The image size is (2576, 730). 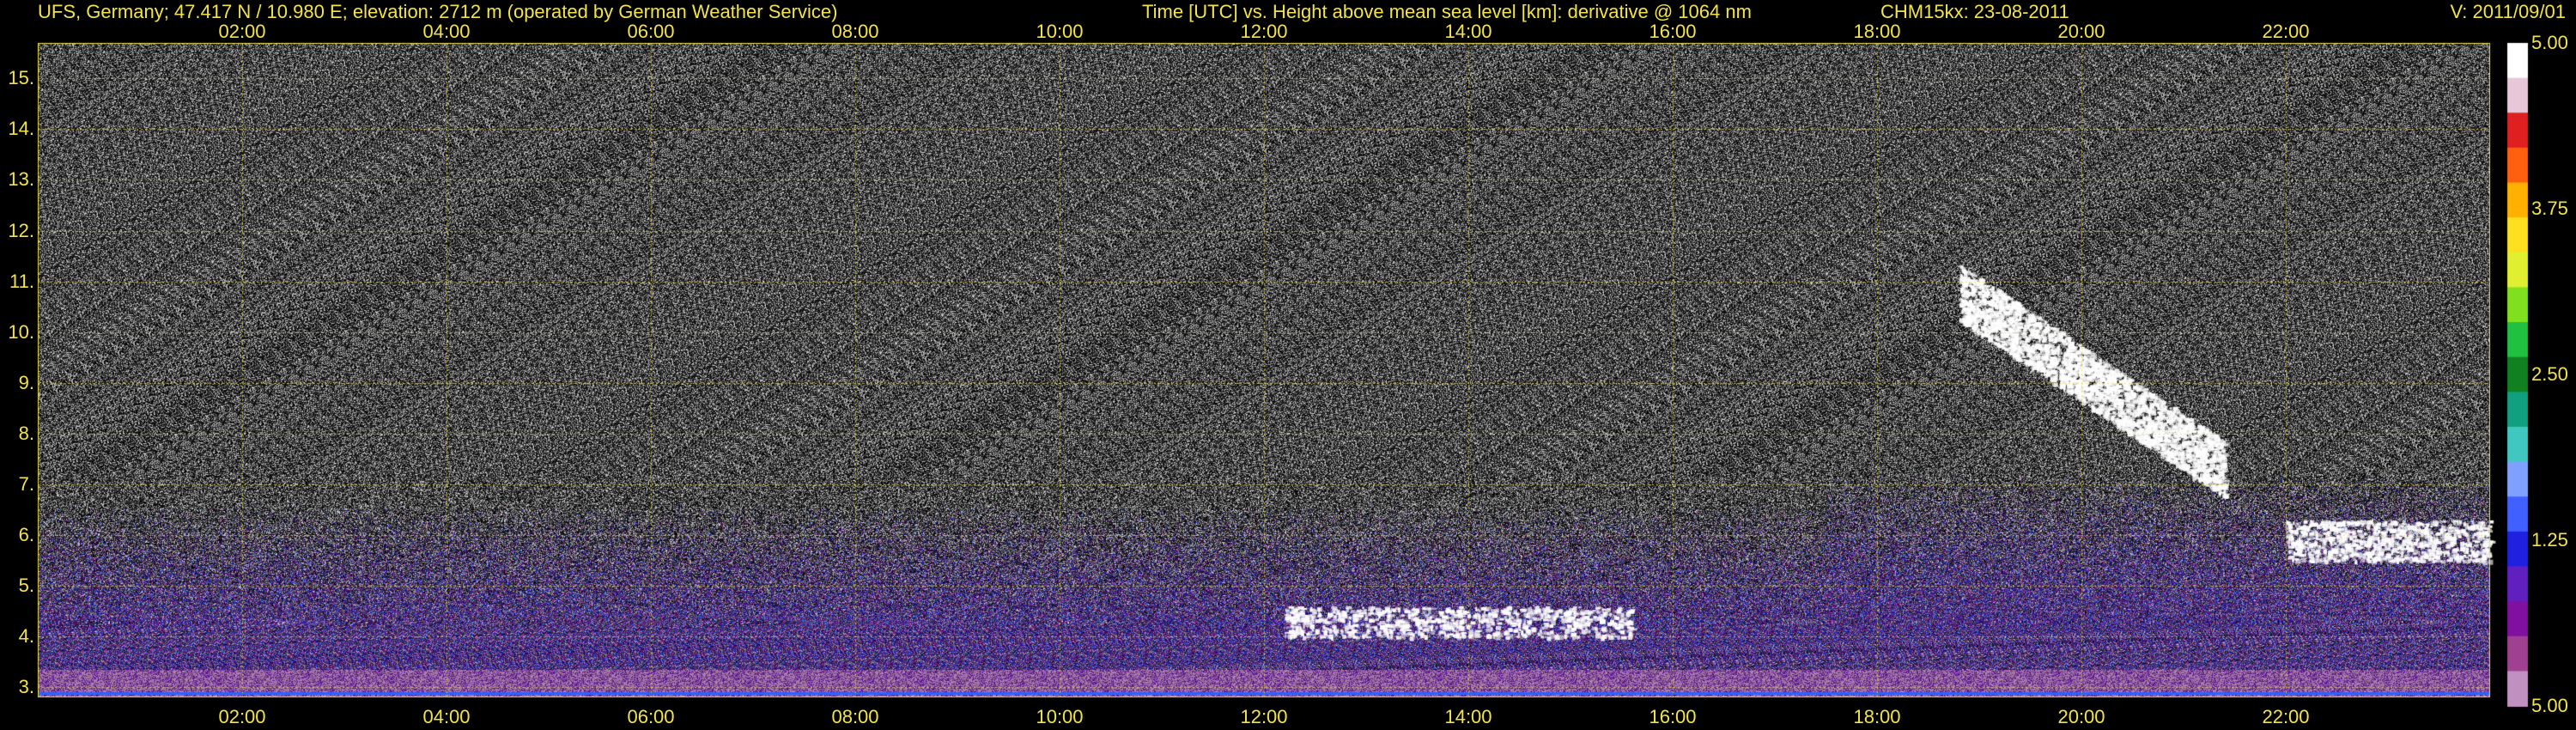 What do you see at coordinates (1877, 31) in the screenshot?
I see `x-tick-label-top: 18:00` at bounding box center [1877, 31].